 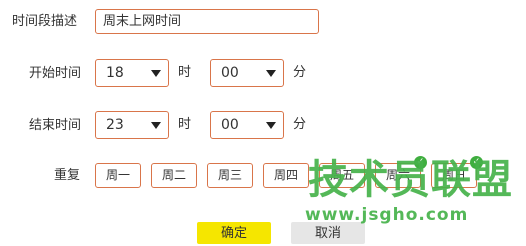 What do you see at coordinates (247, 125) in the screenshot?
I see `end-minute-select: 00` at bounding box center [247, 125].